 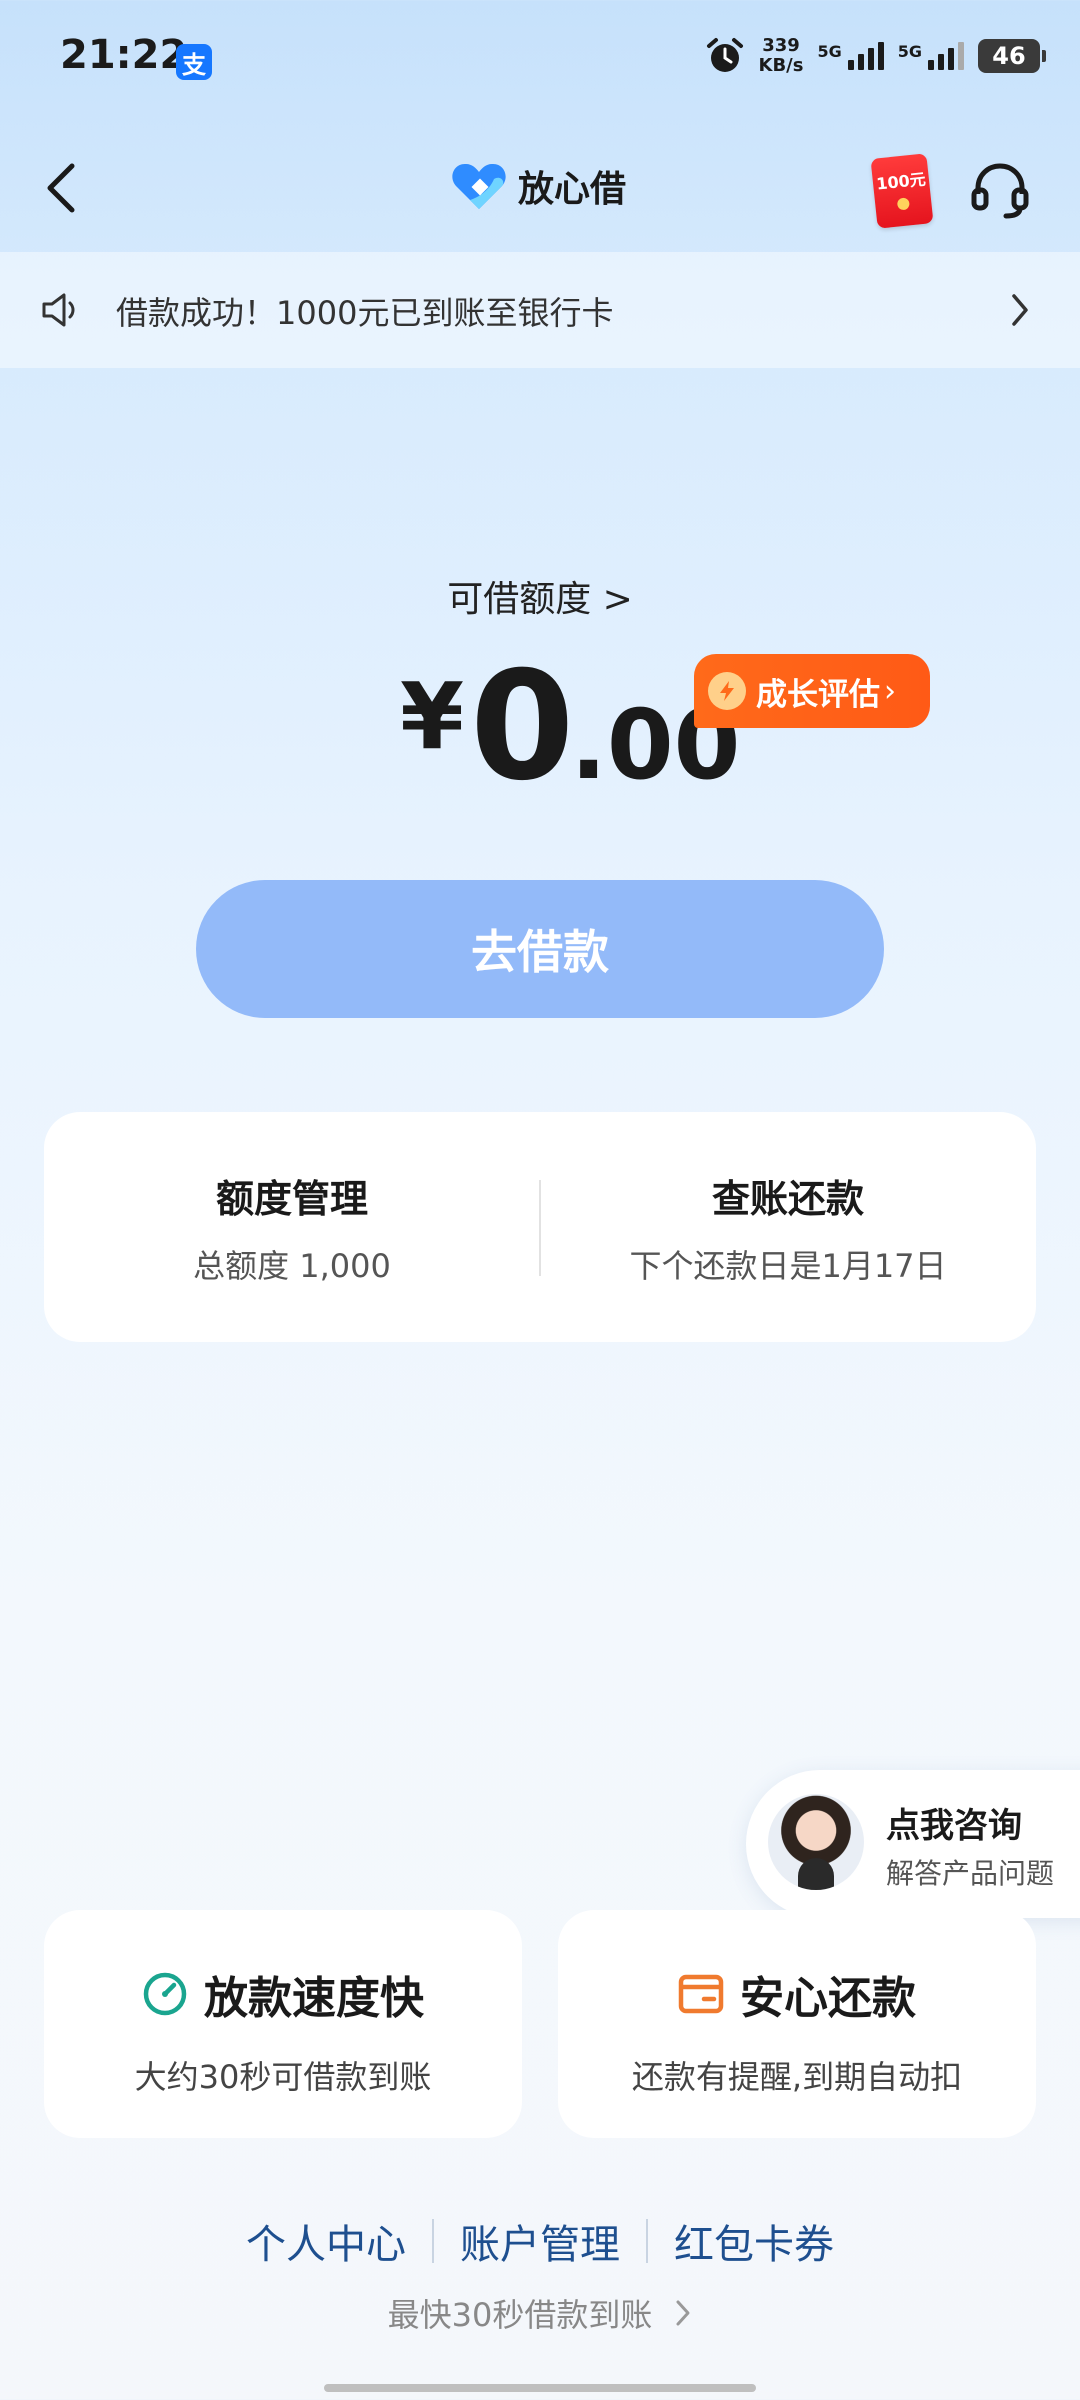 I want to click on account-summary-card: 额度管理 总额度 1,000 查账还款 下个还款日是1月17日, so click(x=540, y=1227).